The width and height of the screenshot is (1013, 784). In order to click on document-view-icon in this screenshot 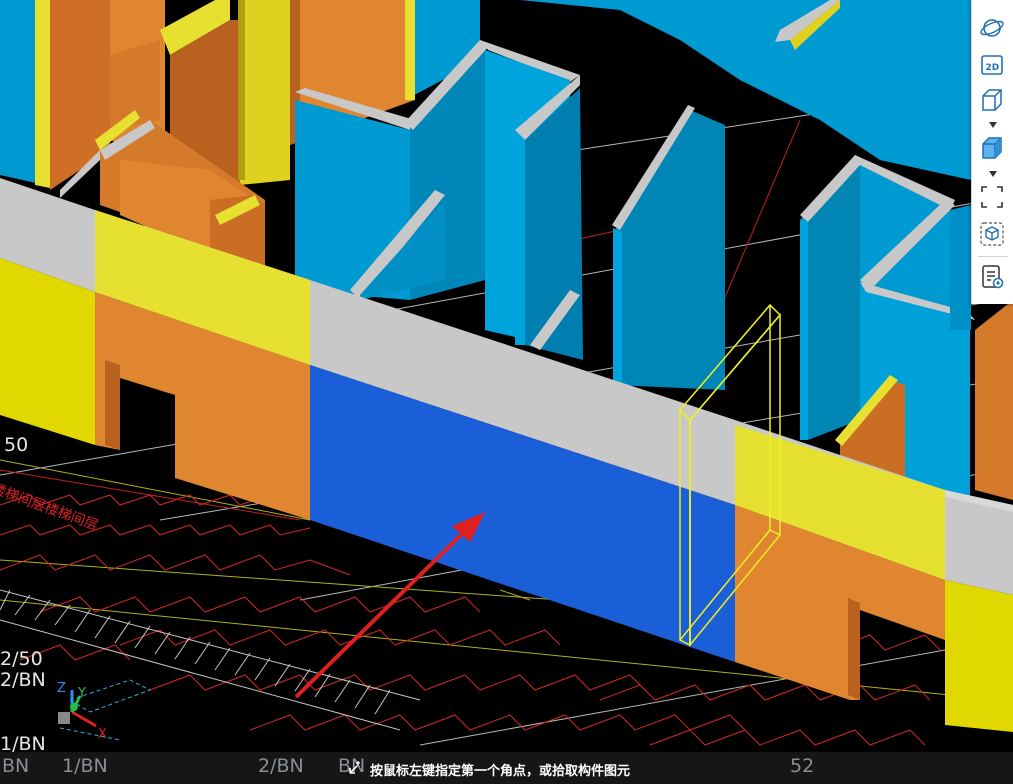, I will do `click(993, 277)`.